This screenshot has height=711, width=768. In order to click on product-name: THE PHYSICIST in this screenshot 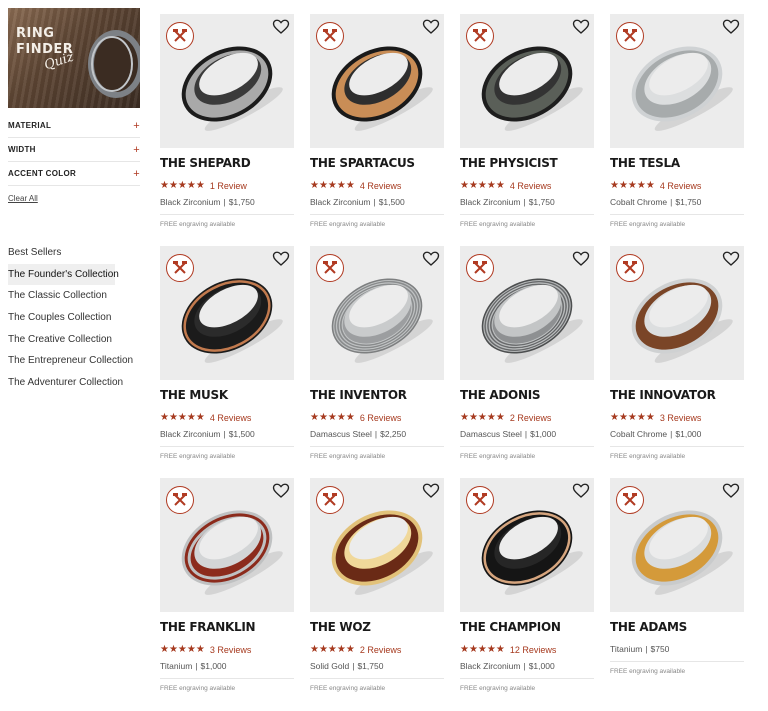, I will do `click(527, 163)`.